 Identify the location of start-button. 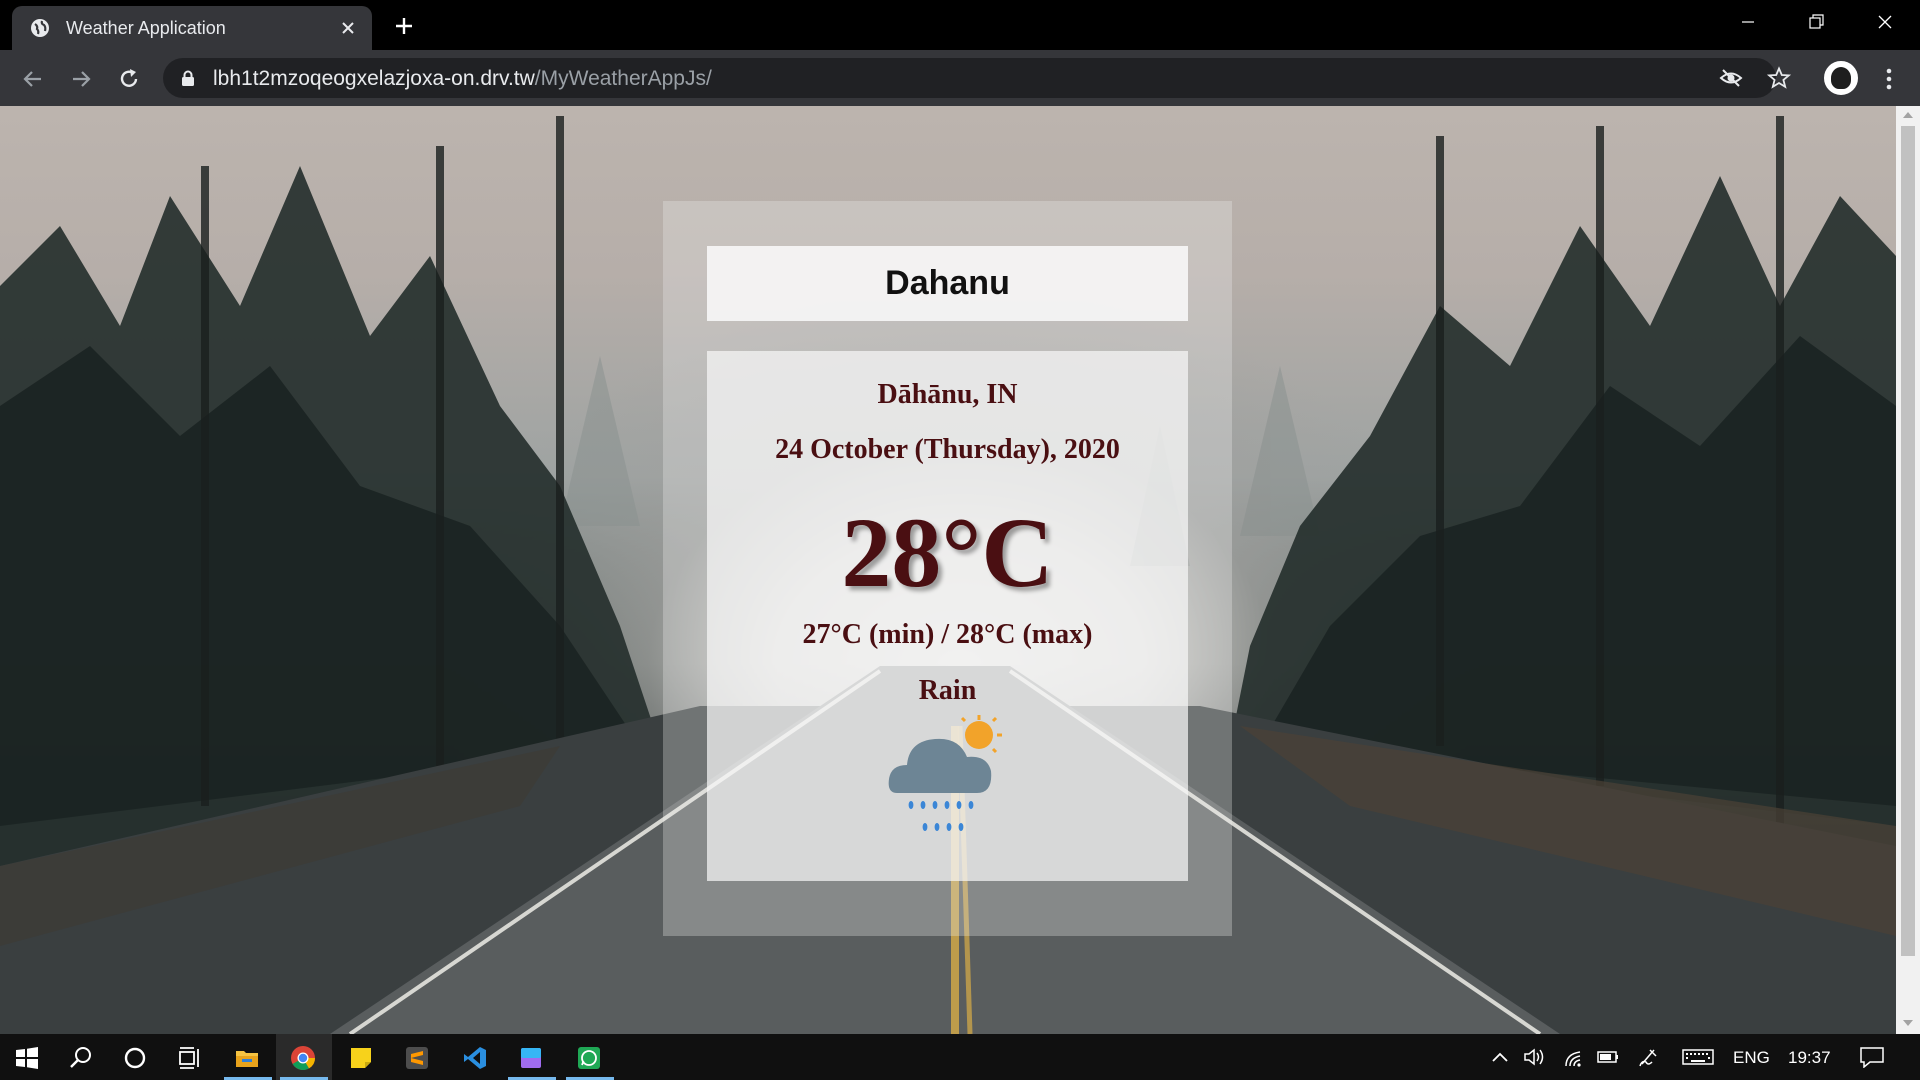
(28, 1057).